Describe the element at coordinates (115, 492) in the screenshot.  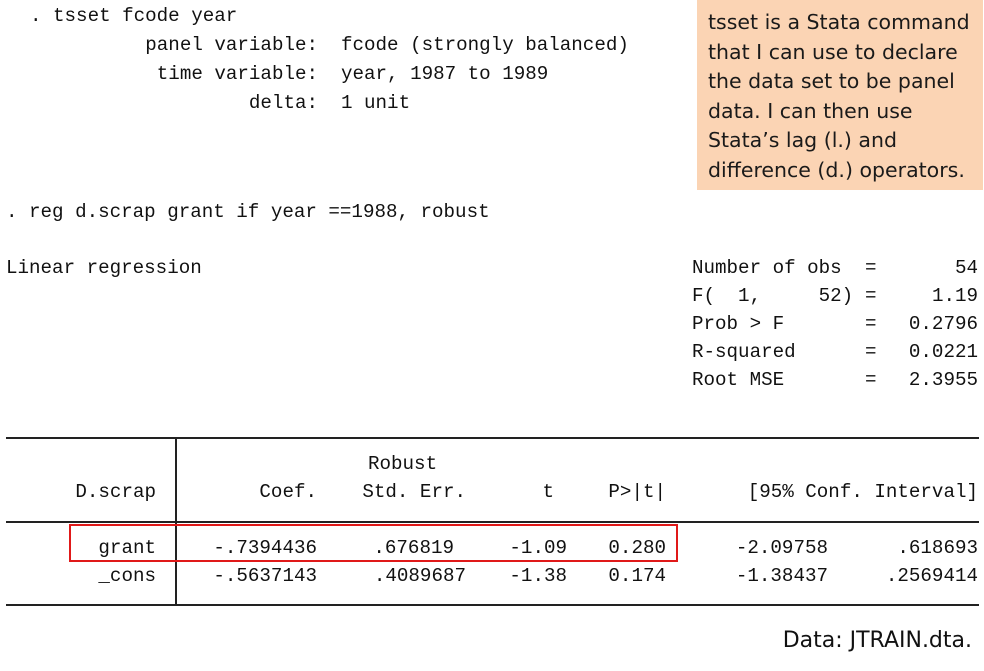
I see `depvar-header: D.scrap` at that location.